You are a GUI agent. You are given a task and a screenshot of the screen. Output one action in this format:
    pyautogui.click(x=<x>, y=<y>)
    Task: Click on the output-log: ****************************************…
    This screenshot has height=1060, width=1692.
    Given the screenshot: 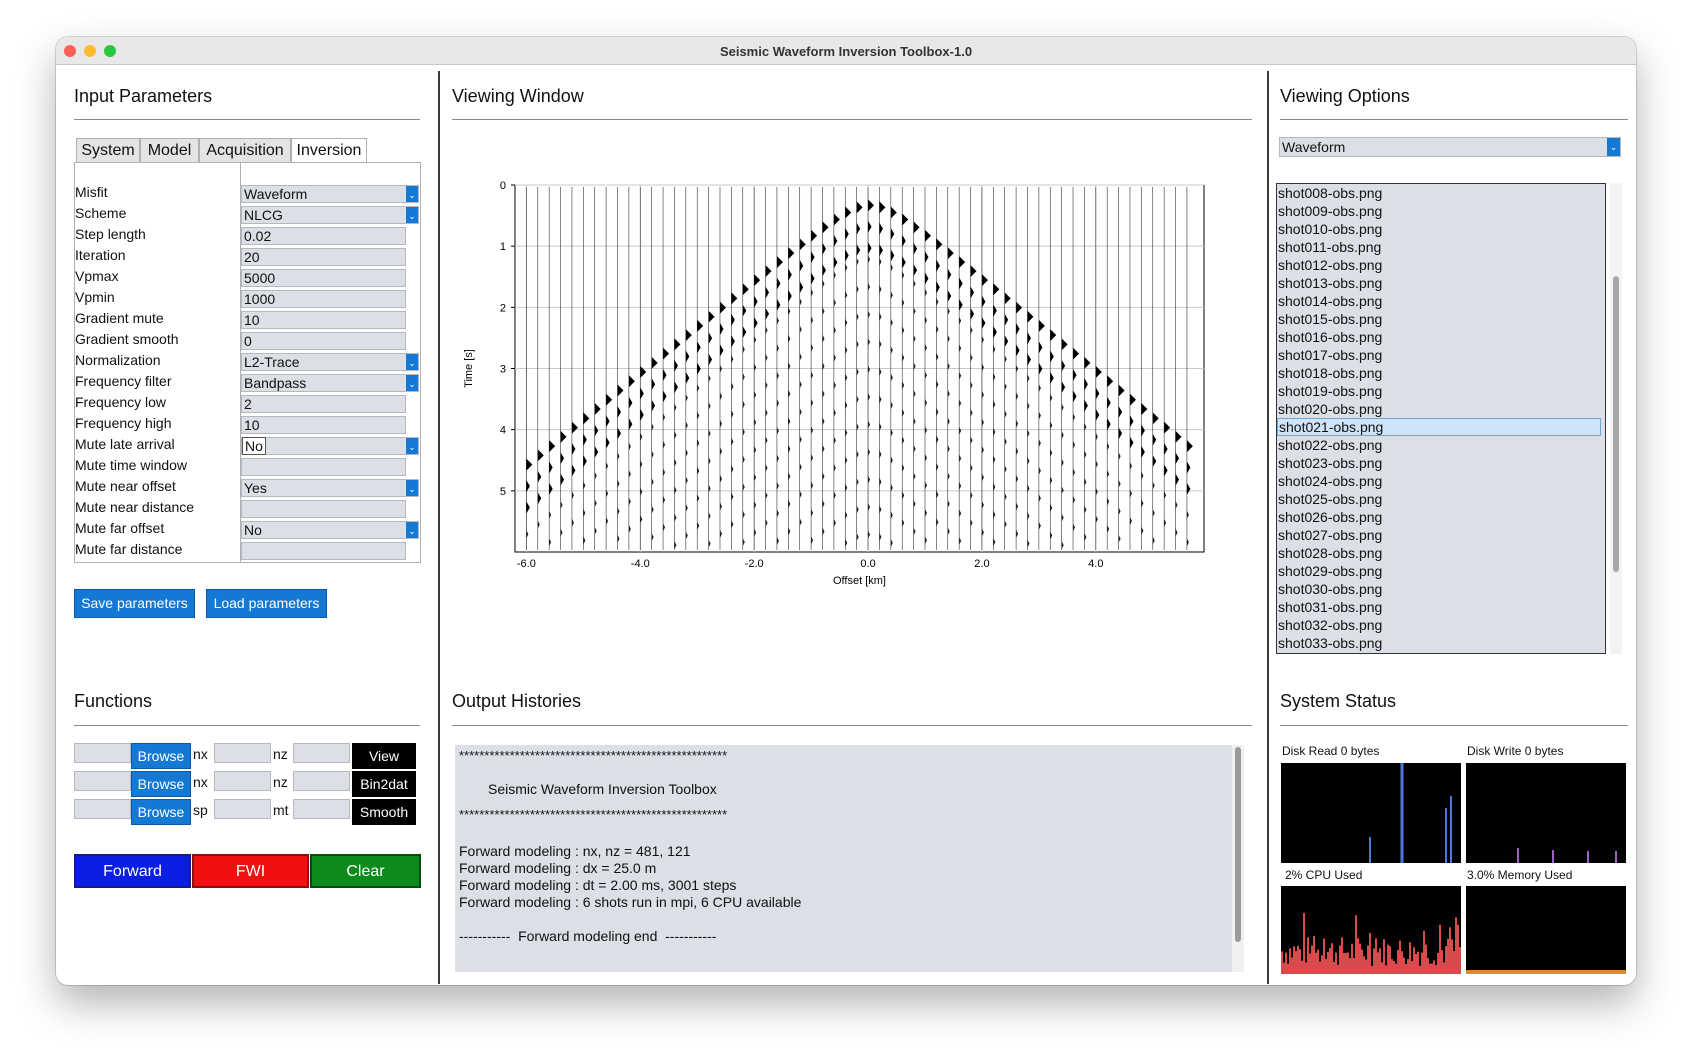 What is the action you would take?
    pyautogui.click(x=843, y=858)
    